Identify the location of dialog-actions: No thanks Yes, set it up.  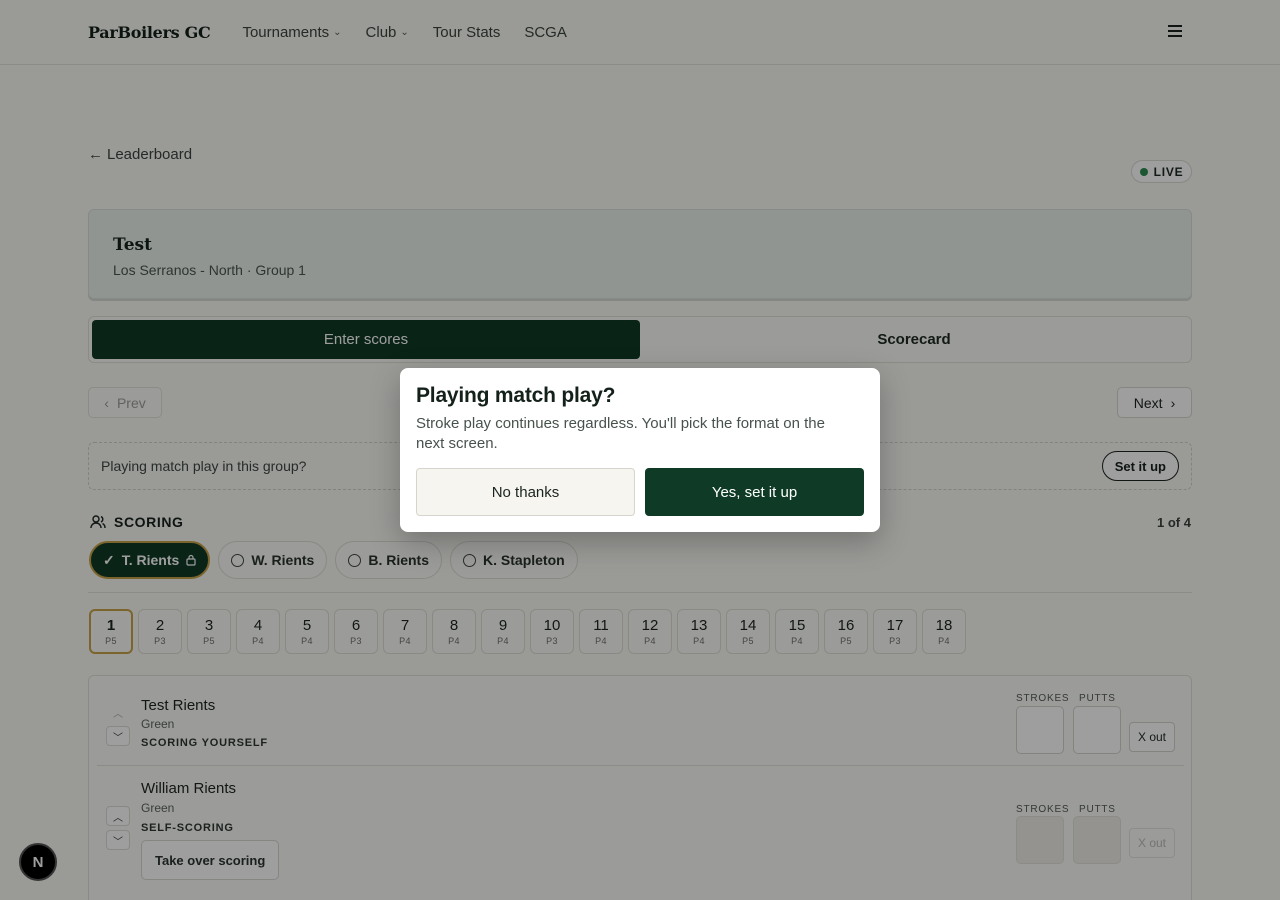
(640, 492).